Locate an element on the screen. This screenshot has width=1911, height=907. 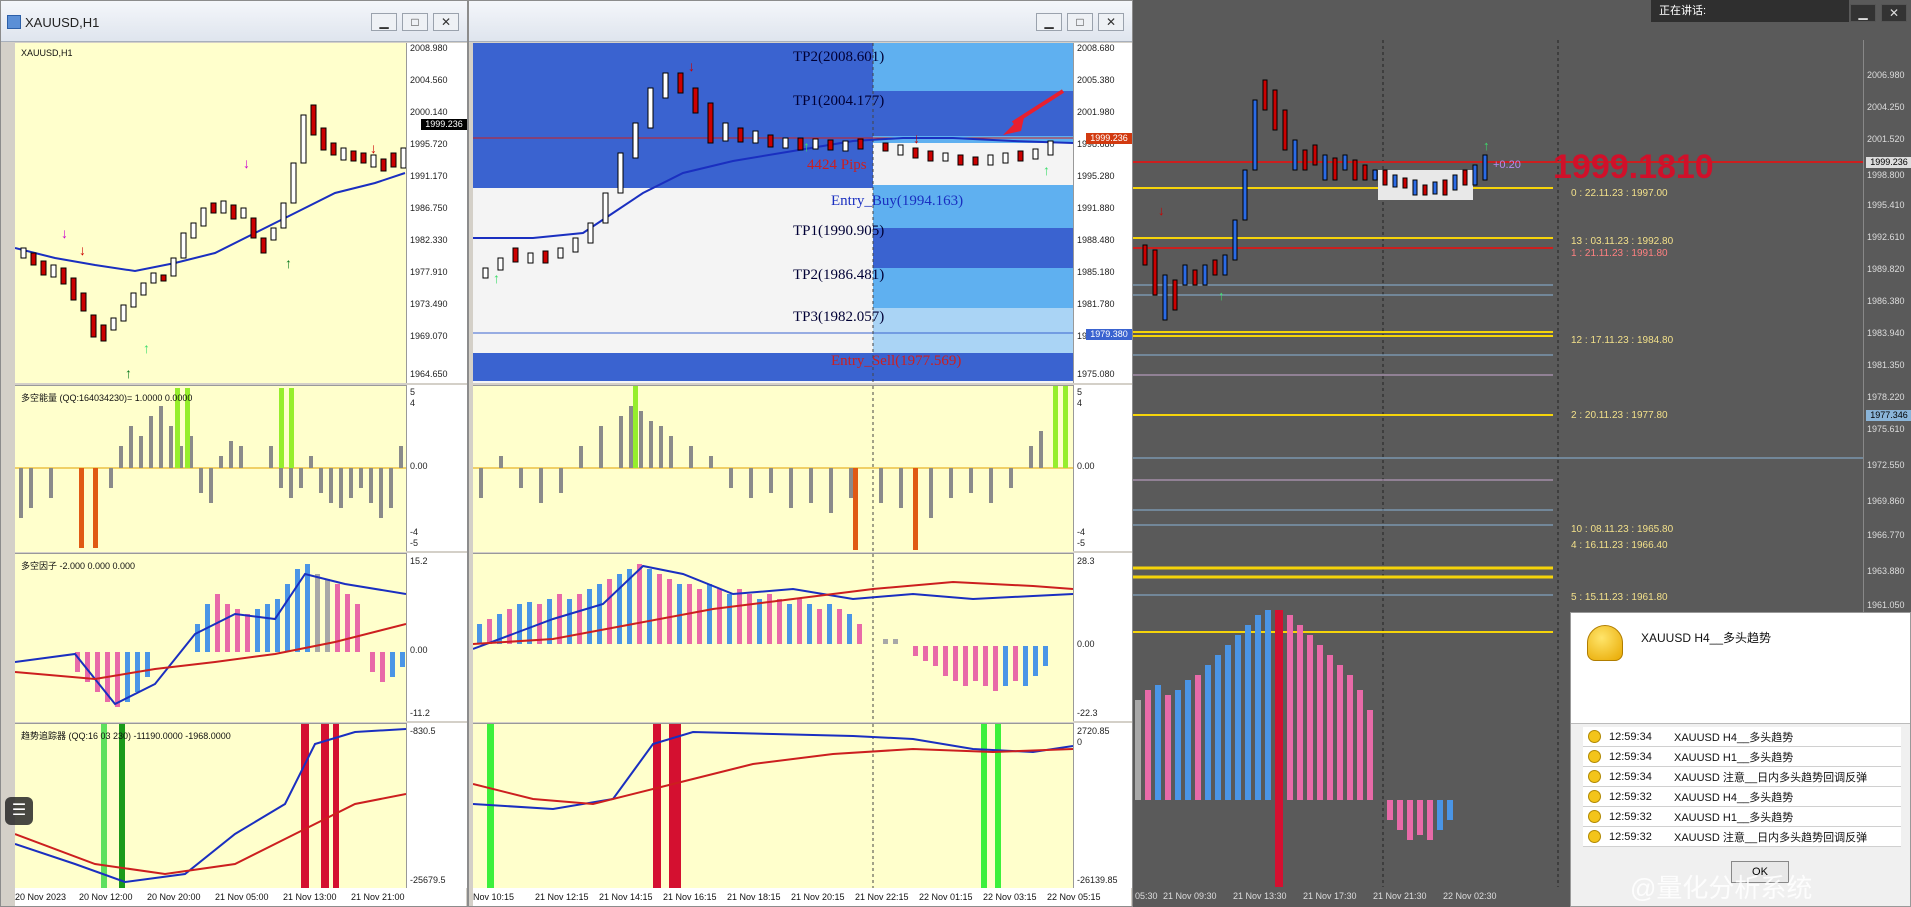
energy-histogram is located at coordinates (210, 468).